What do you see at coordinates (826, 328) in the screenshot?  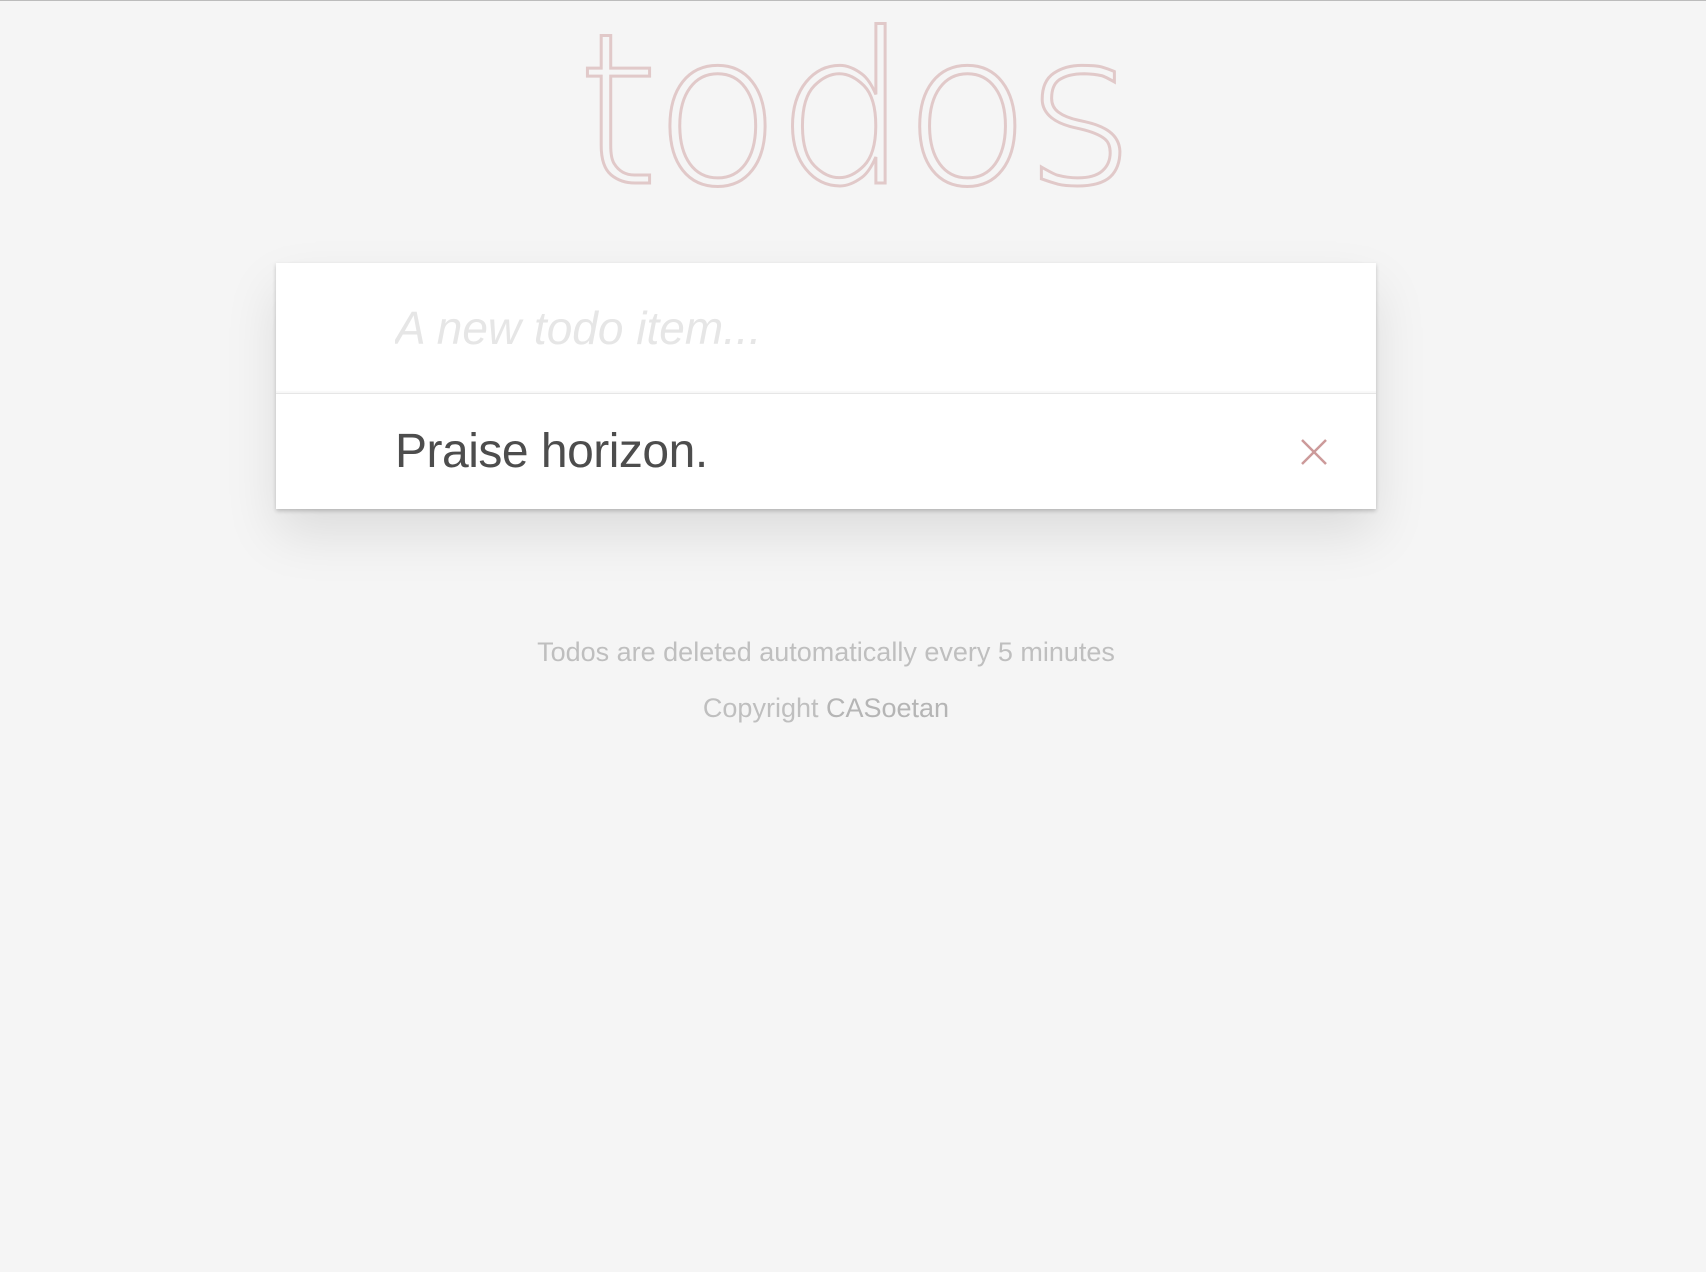 I see `new-todo-input` at bounding box center [826, 328].